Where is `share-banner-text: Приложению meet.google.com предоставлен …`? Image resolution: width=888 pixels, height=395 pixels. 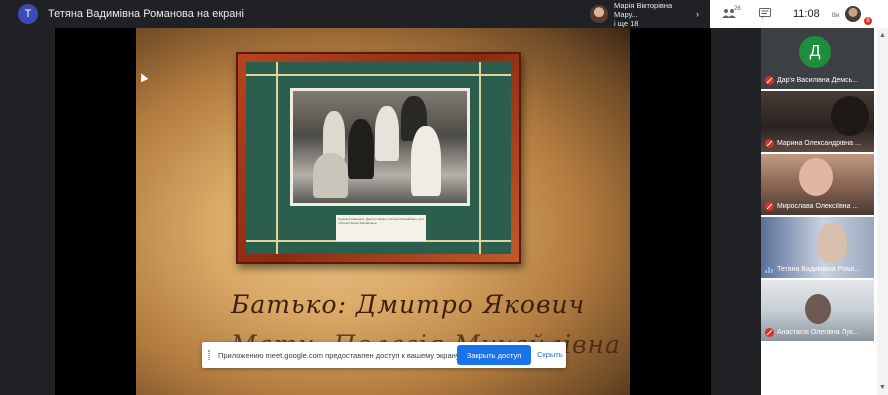 share-banner-text: Приложению meet.google.com предоставлен … is located at coordinates (339, 355).